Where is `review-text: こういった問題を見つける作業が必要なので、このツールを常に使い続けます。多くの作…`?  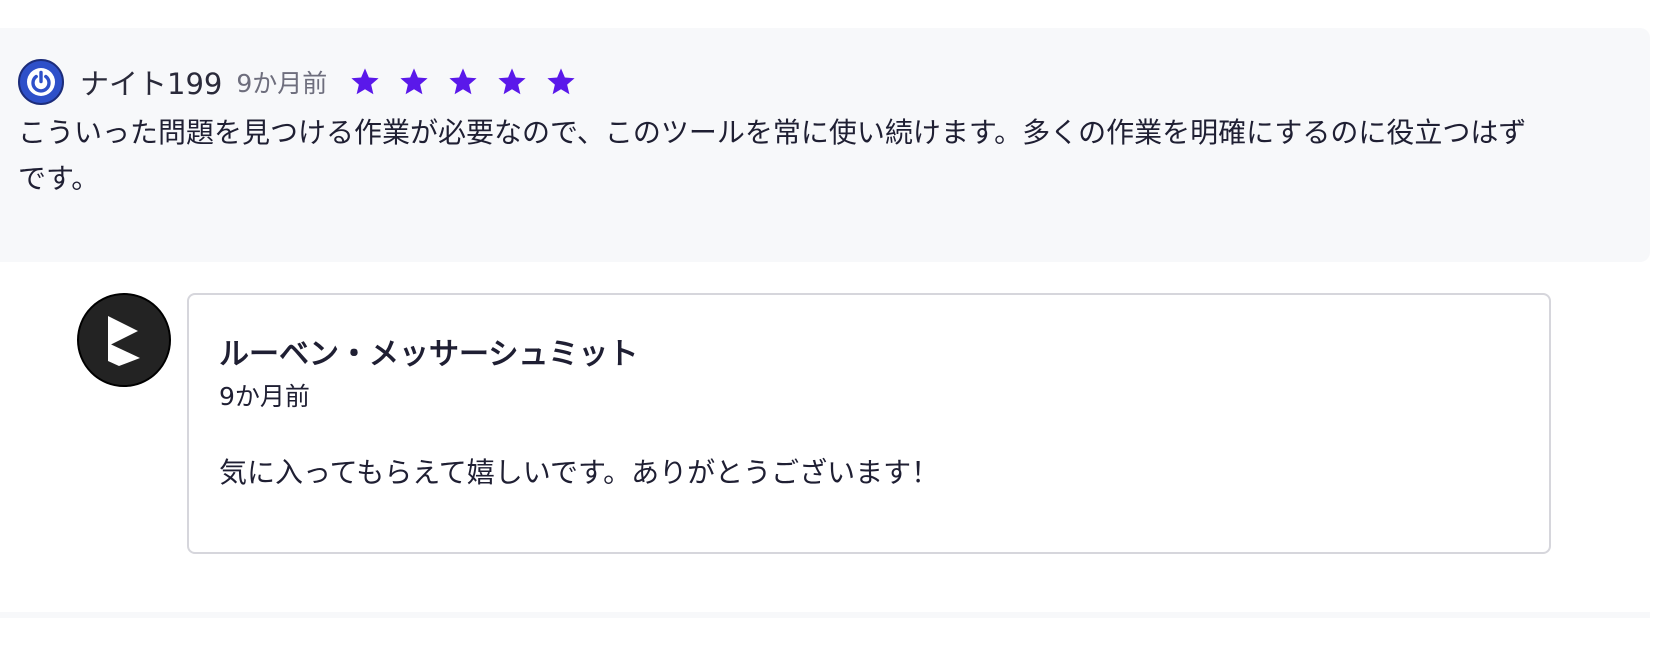
review-text: こういった問題を見つける作業が必要なので、このツールを常に使い続けます。多くの作… is located at coordinates (772, 155).